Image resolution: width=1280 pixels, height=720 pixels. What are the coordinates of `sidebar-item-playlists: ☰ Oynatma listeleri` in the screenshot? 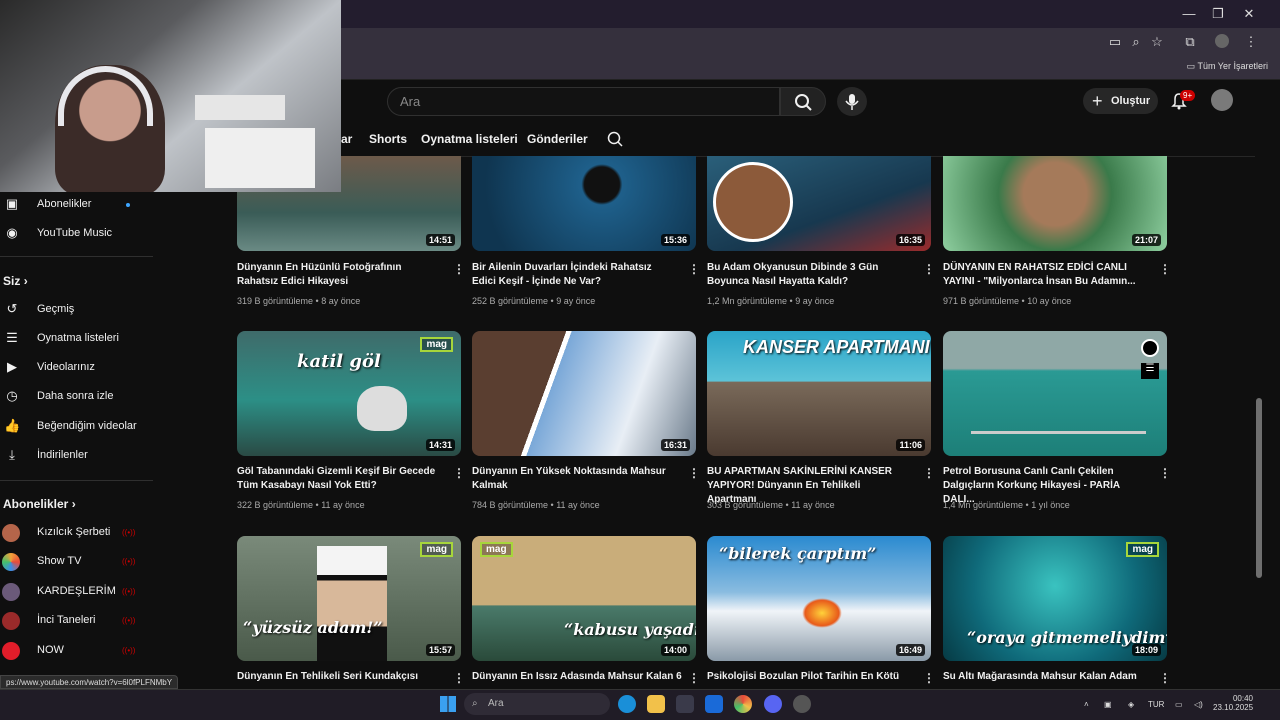 It's located at (77, 339).